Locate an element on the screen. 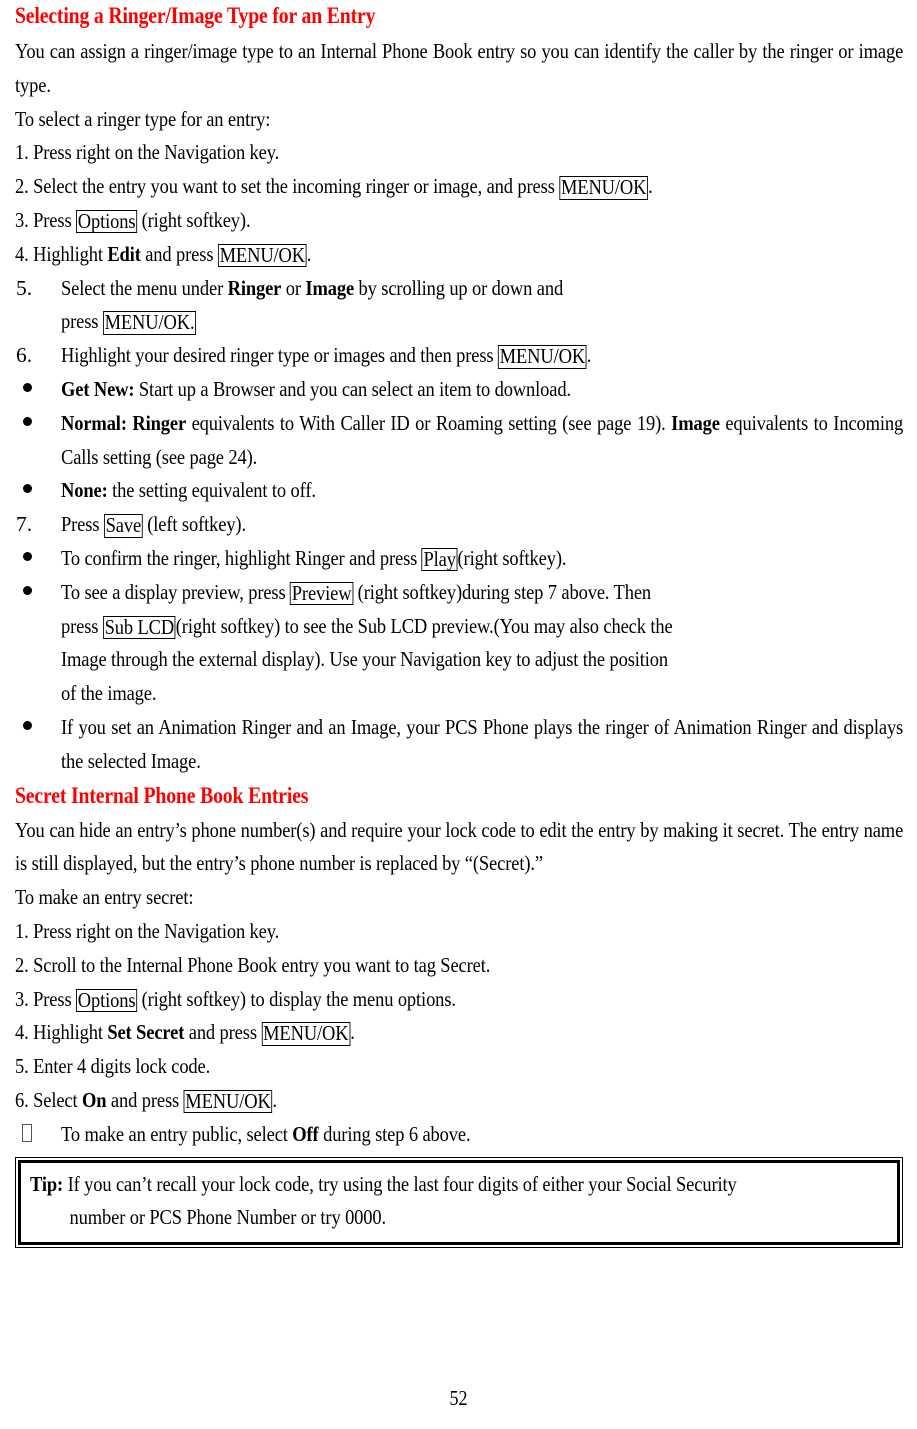 This screenshot has width=917, height=1429. intro-lead-select-ringer: To select a ringer type for an entry: is located at coordinates (143, 118).